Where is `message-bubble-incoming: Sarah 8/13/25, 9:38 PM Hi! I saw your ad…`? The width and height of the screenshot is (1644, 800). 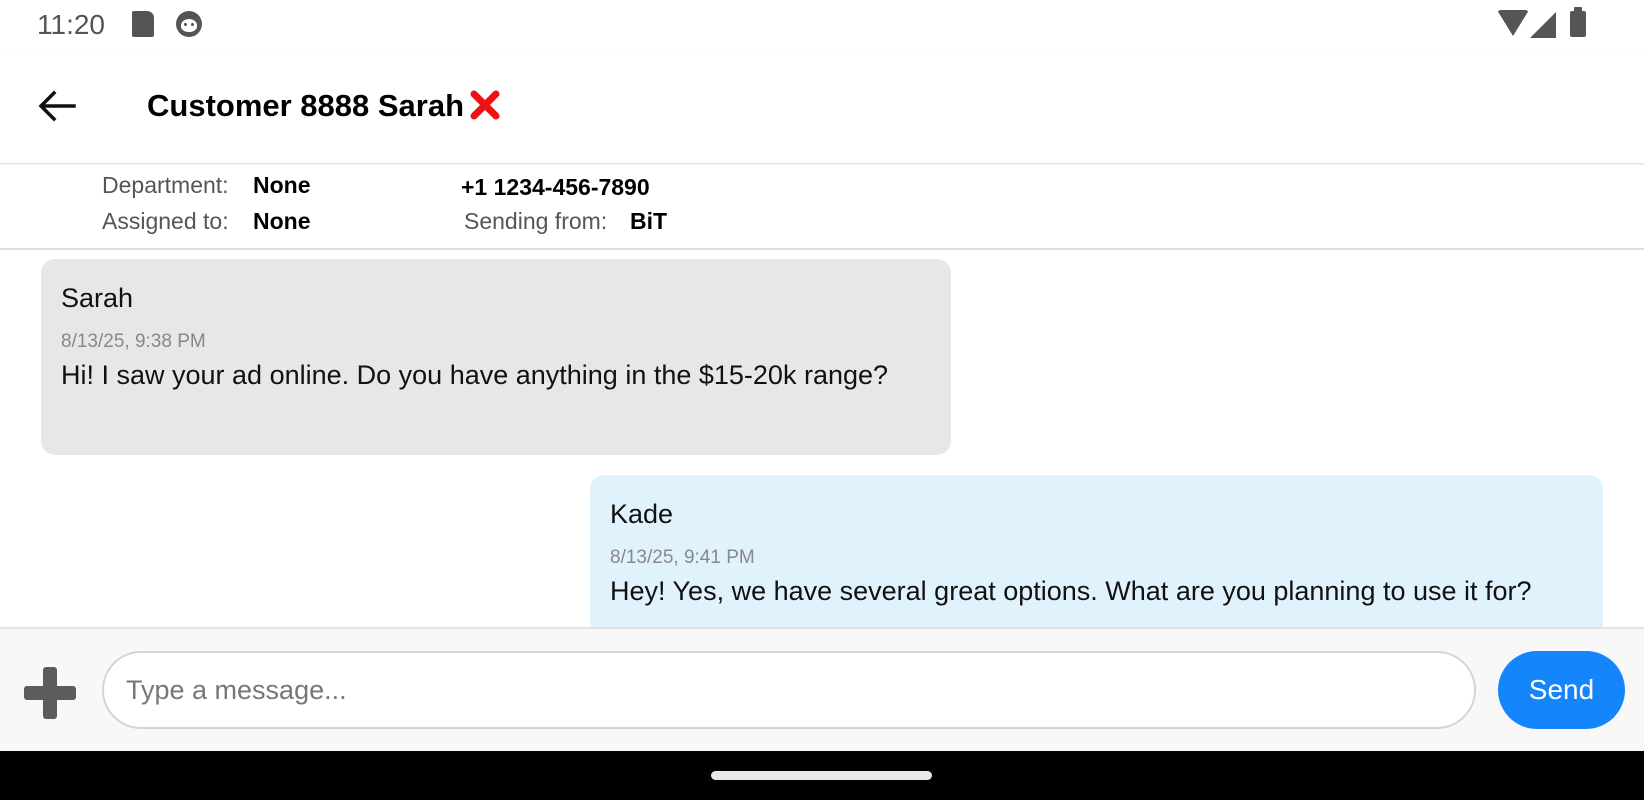
message-bubble-incoming: Sarah 8/13/25, 9:38 PM Hi! I saw your ad… is located at coordinates (496, 357).